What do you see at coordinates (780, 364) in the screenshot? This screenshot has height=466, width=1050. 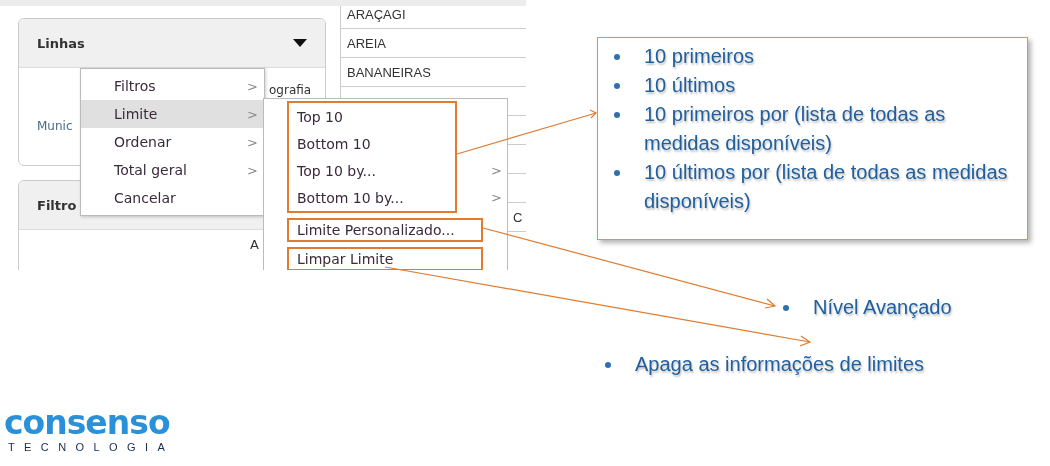 I see `bullet-text: Apaga as informações de limites` at bounding box center [780, 364].